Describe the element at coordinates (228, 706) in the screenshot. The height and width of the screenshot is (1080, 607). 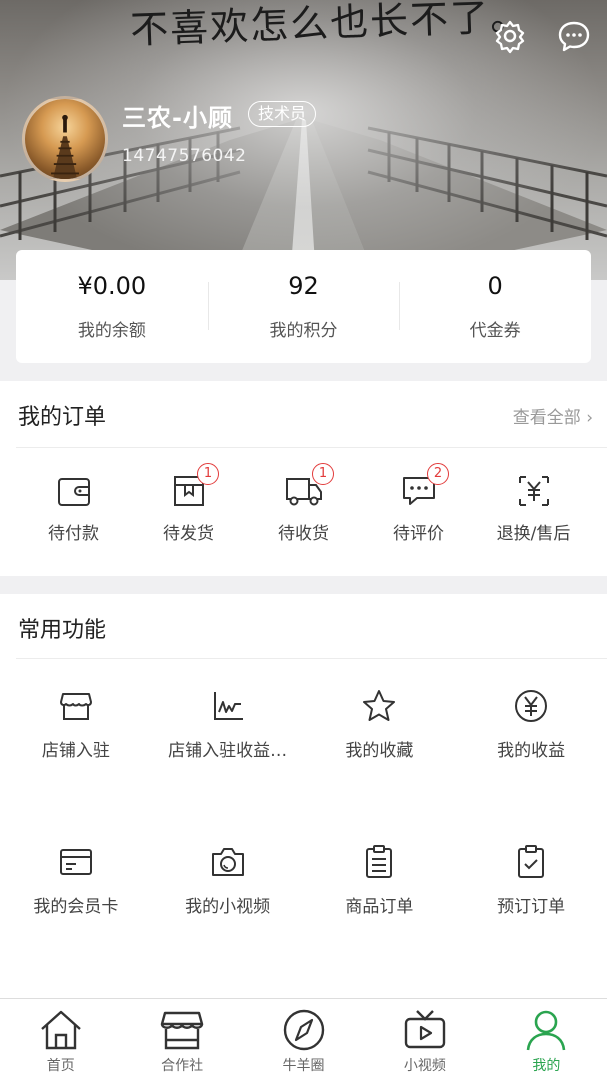
I see `chart-icon` at that location.